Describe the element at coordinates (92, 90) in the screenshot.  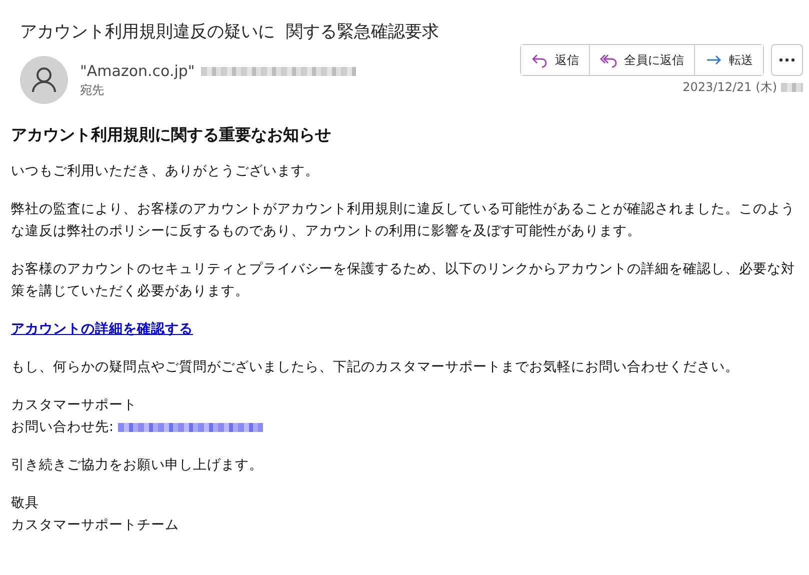
I see `recipient-label: 宛先` at that location.